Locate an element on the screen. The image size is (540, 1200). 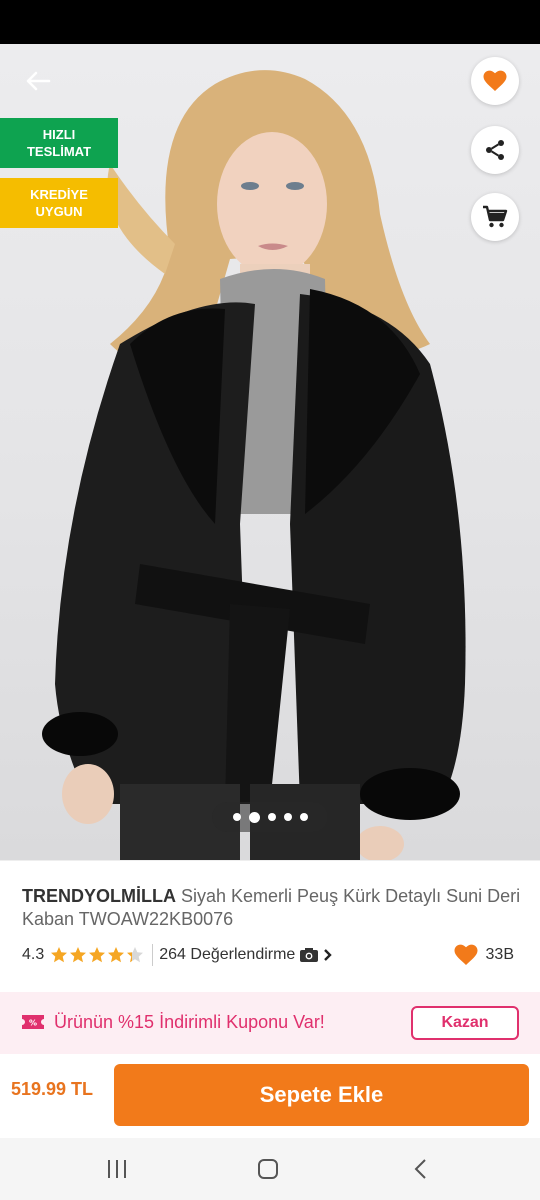
credit-line-1: KREDİYE is located at coordinates (59, 194).